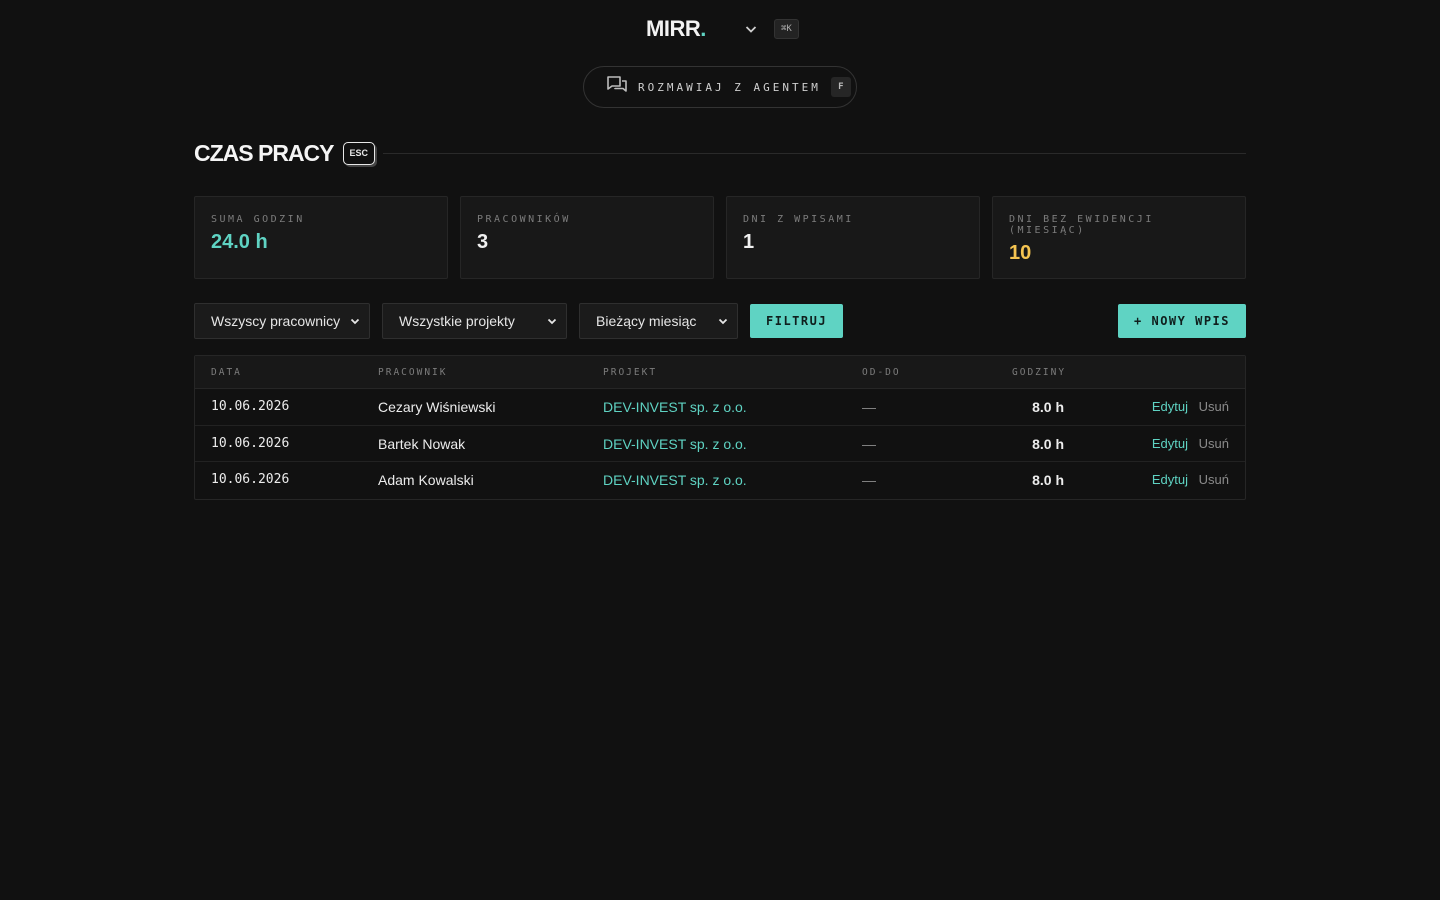 The image size is (1440, 900). Describe the element at coordinates (646, 321) in the screenshot. I see `period-select-value: Bieżący miesiąc` at that location.